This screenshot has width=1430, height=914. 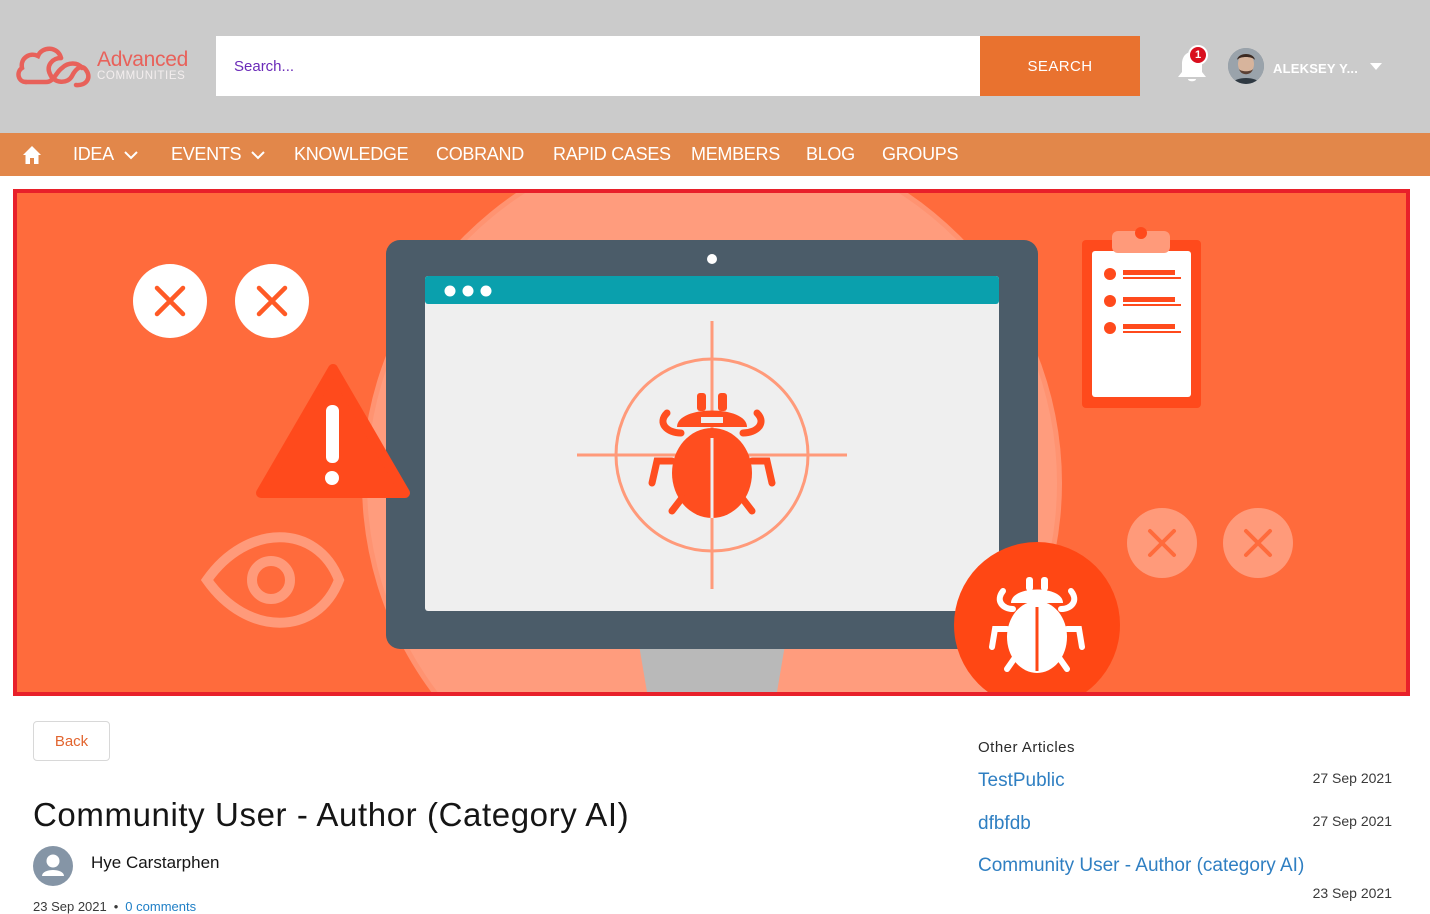 What do you see at coordinates (71, 741) in the screenshot?
I see `back-button: Back` at bounding box center [71, 741].